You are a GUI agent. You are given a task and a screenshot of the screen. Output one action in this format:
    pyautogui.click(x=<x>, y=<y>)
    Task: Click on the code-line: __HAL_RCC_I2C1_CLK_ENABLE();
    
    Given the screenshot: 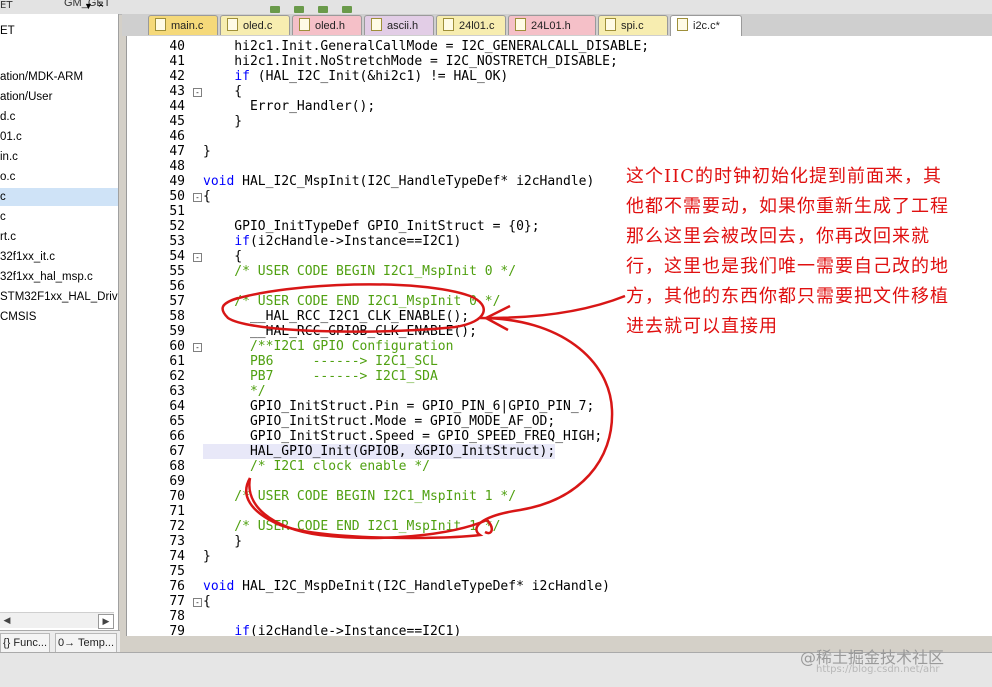 What is the action you would take?
    pyautogui.click(x=336, y=316)
    